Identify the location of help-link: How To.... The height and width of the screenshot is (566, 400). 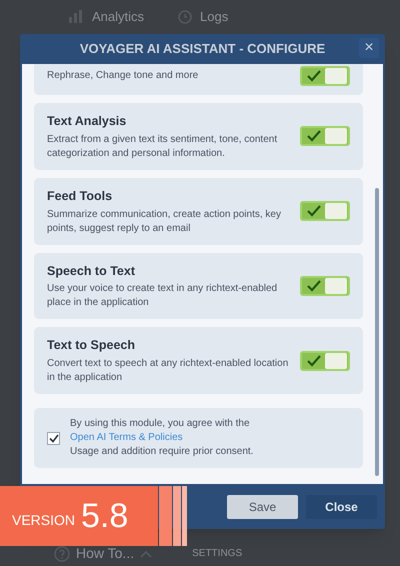
(105, 553).